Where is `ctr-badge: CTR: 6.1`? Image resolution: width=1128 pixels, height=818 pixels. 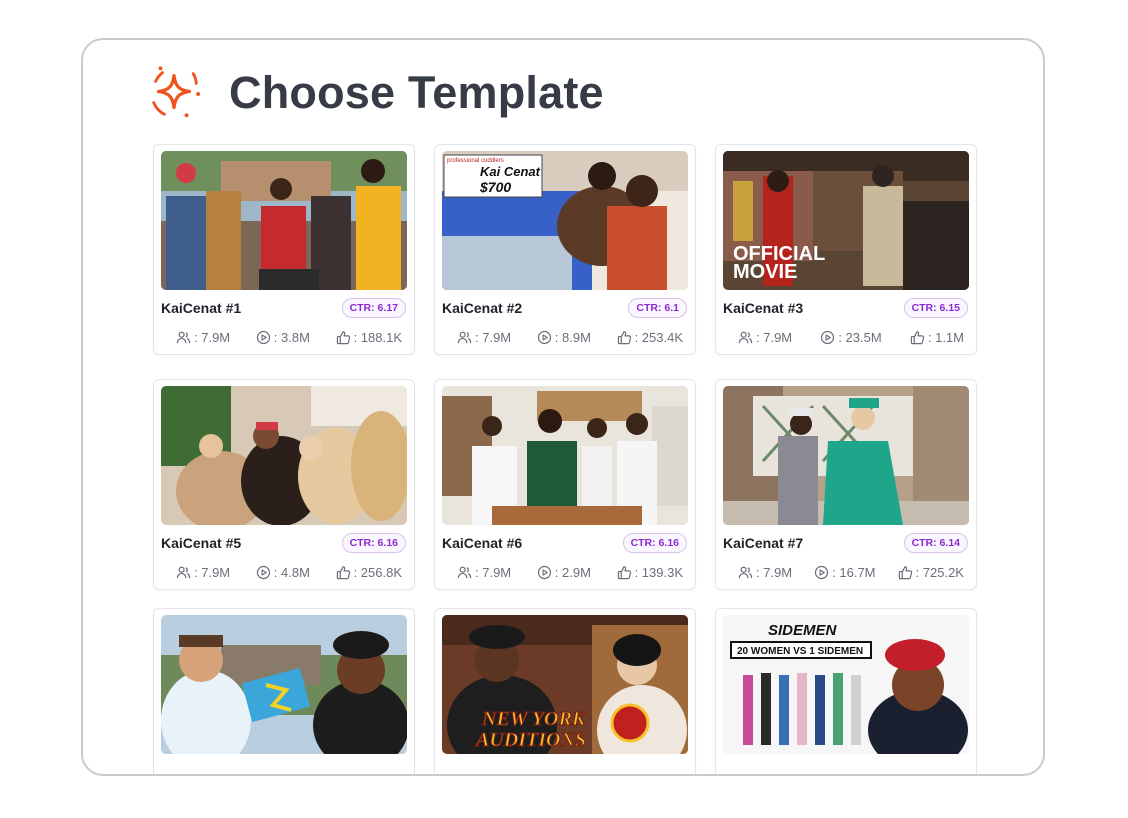 ctr-badge: CTR: 6.1 is located at coordinates (657, 308).